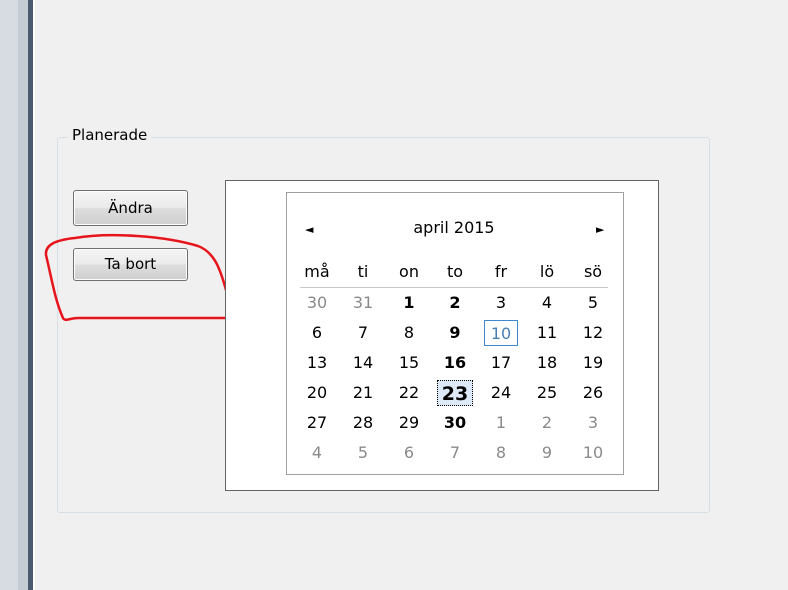 The image size is (788, 590). What do you see at coordinates (547, 271) in the screenshot?
I see `weekday-label: lö` at bounding box center [547, 271].